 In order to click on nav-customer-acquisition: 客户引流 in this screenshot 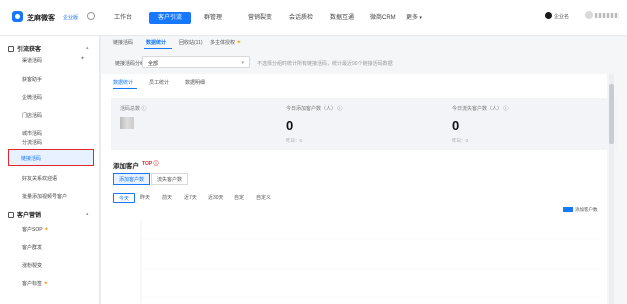, I will do `click(170, 18)`.